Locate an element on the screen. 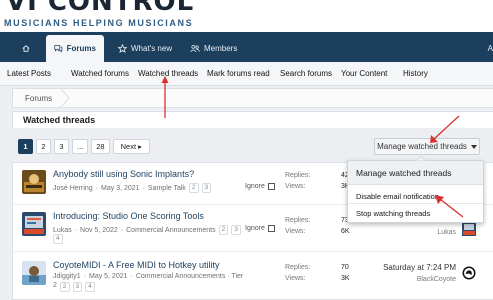  caret-down-icon is located at coordinates (473, 146).